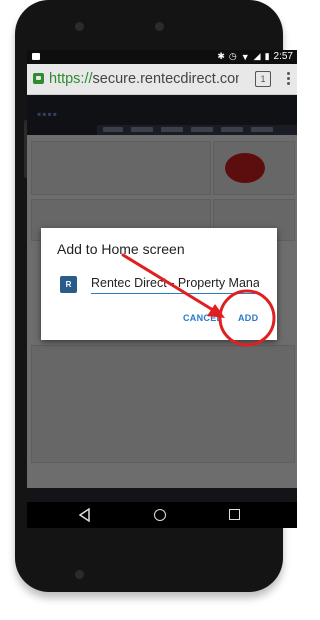 Image resolution: width=320 pixels, height=620 pixels. What do you see at coordinates (162, 57) in the screenshot?
I see `status-bar: ✱ ◷ ▼ ◢ ▮ 2:57` at bounding box center [162, 57].